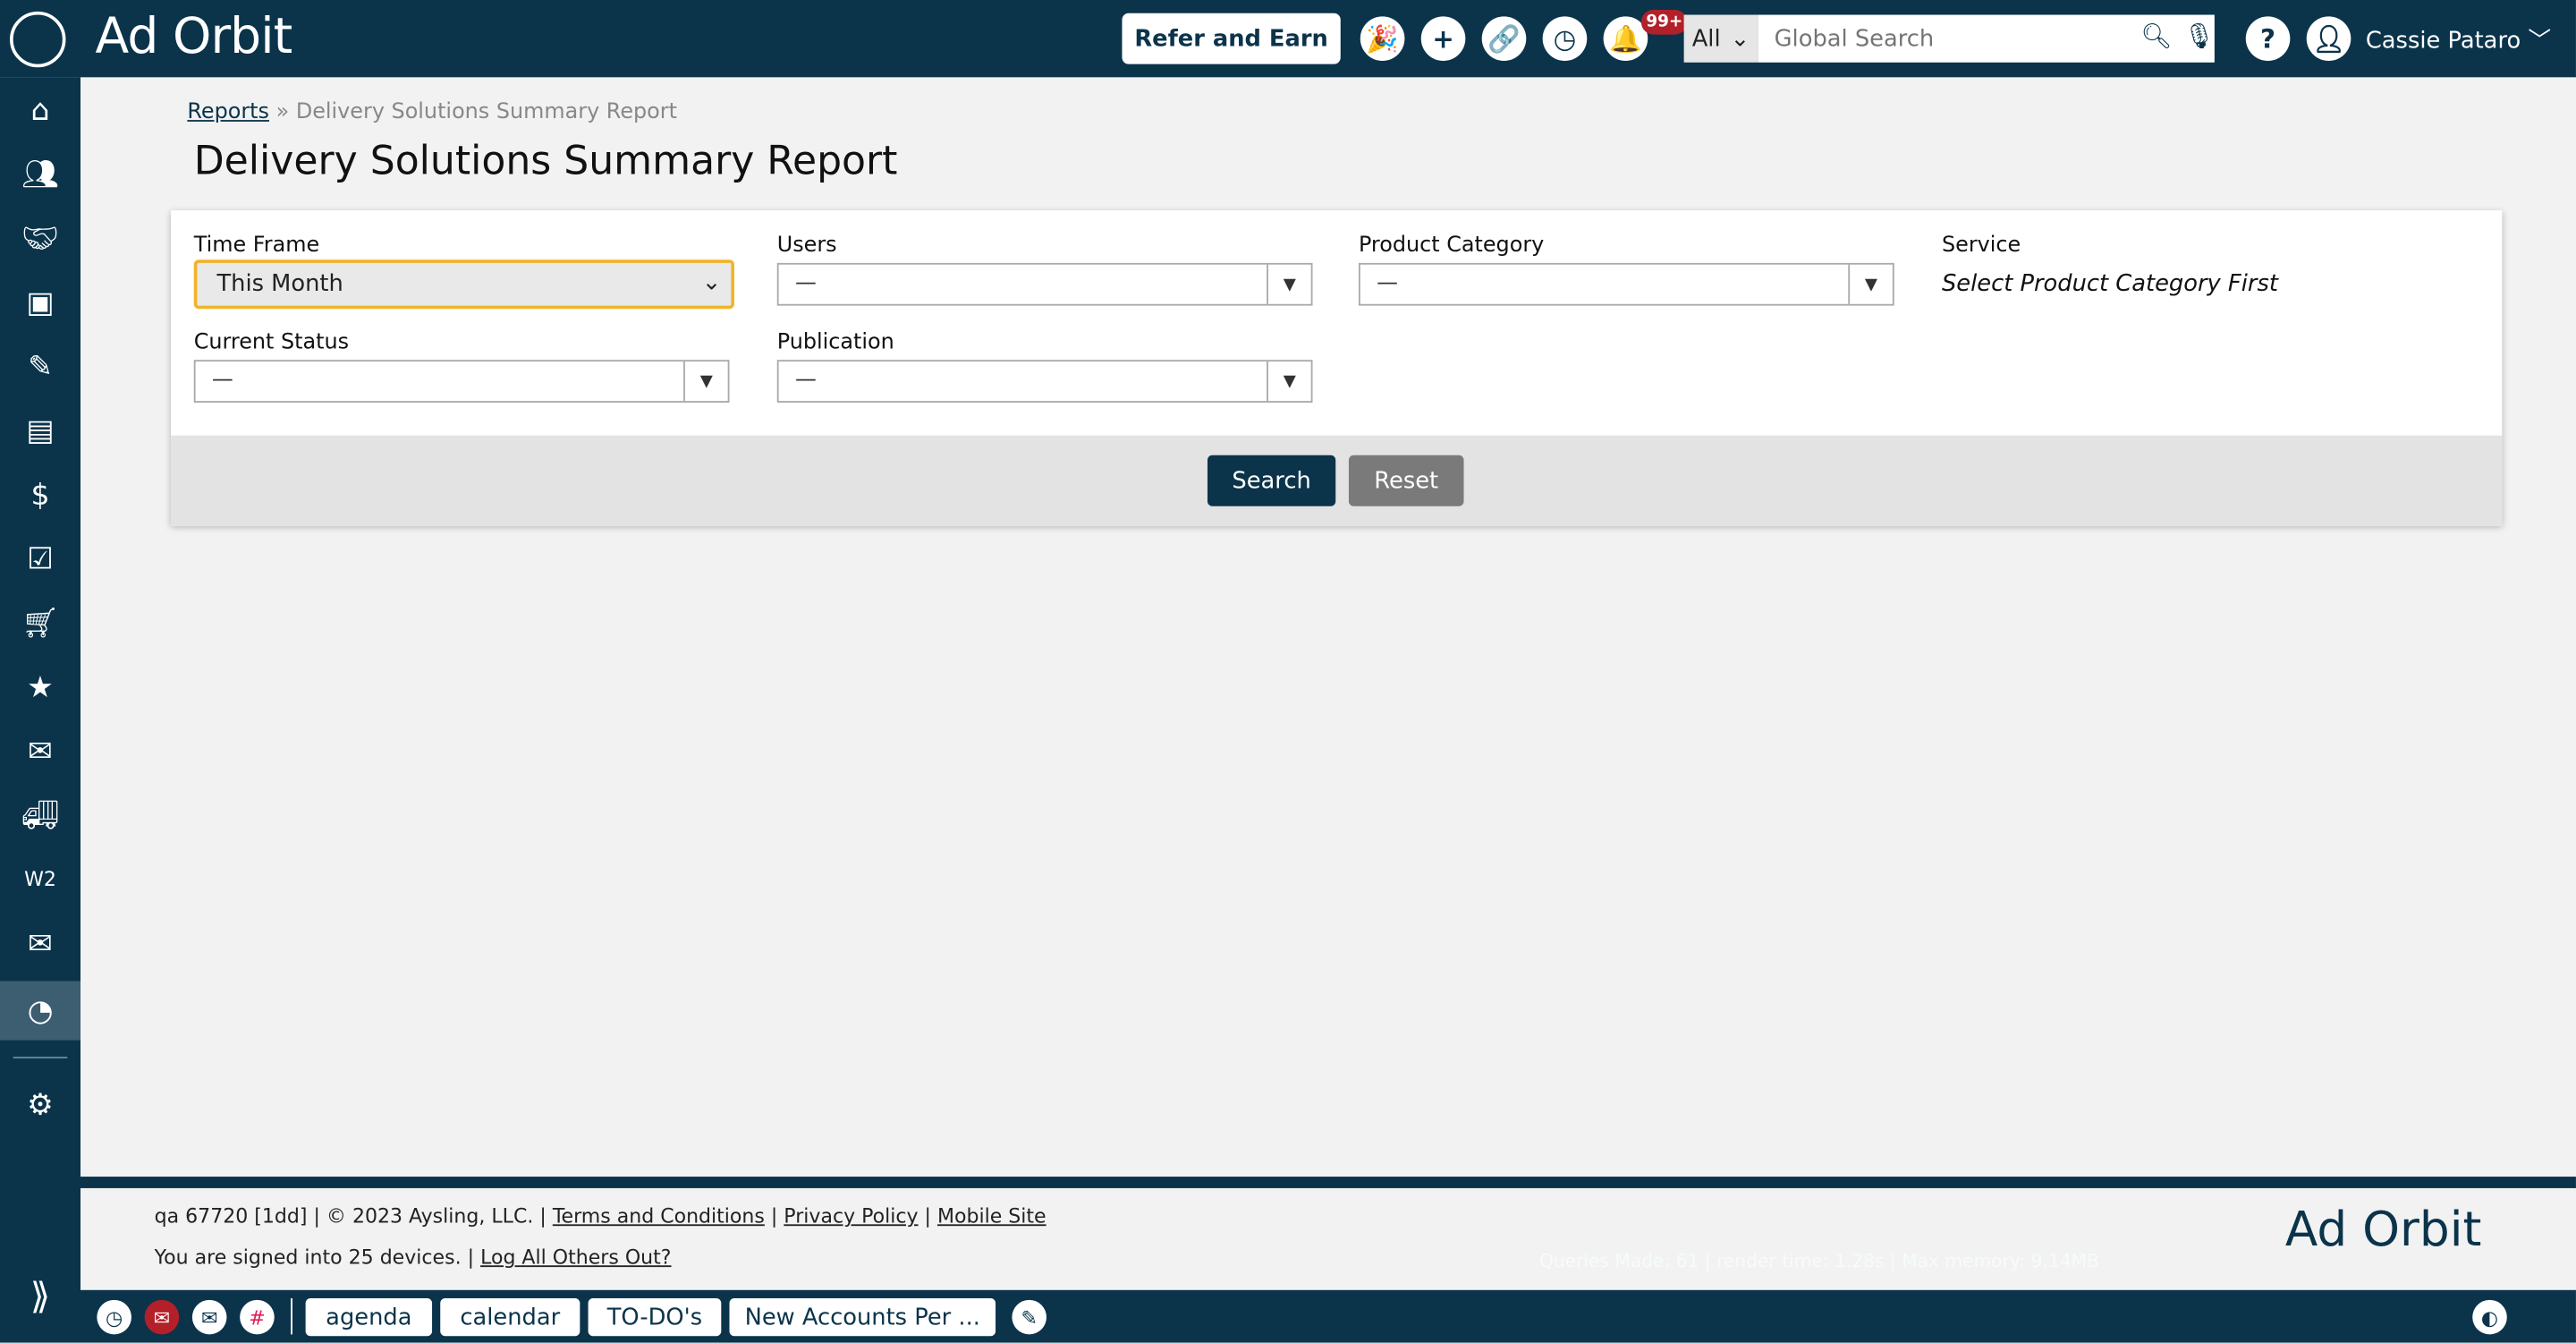  What do you see at coordinates (655, 1317) in the screenshot?
I see `dock-tab-todos: TO-DO's` at bounding box center [655, 1317].